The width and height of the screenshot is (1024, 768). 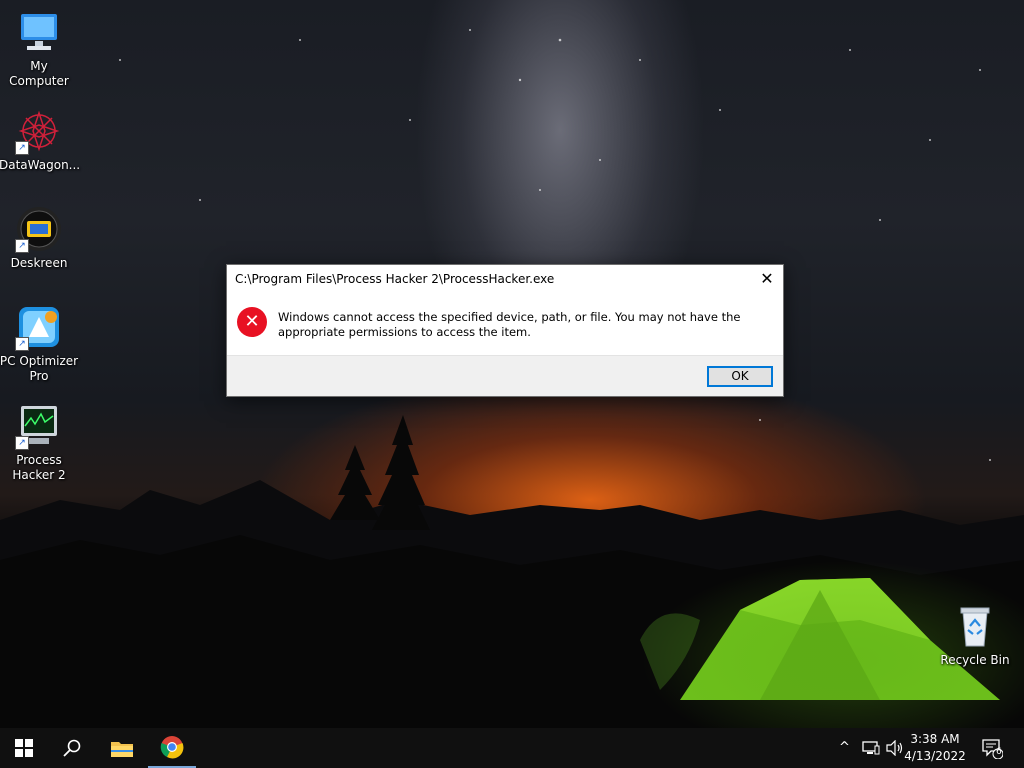 I want to click on close-button: ✕, so click(x=767, y=279).